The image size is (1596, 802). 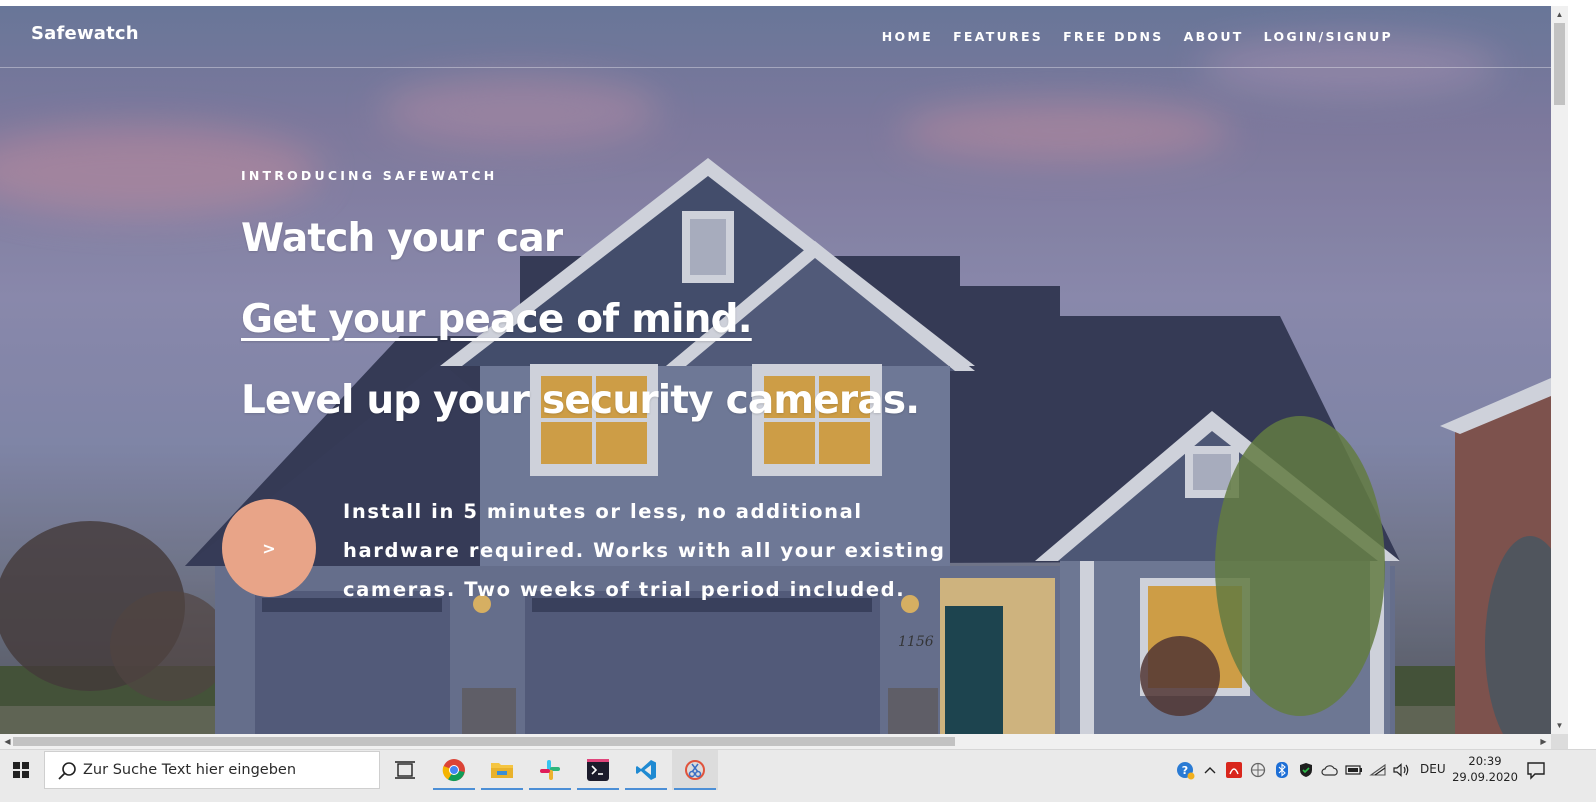 I want to click on taskbar-vscode, so click(x=646, y=770).